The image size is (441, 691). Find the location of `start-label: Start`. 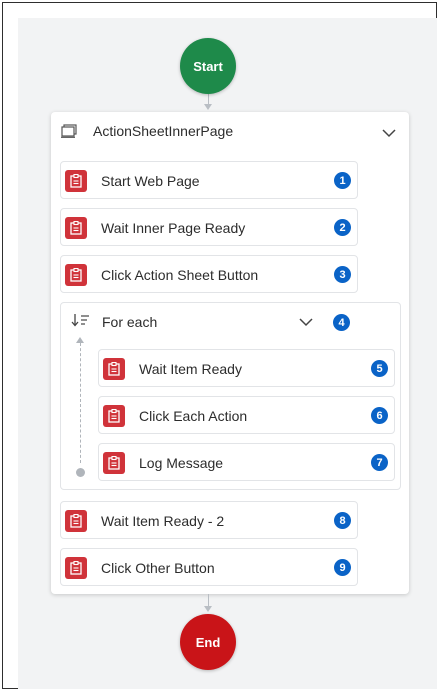

start-label: Start is located at coordinates (208, 66).